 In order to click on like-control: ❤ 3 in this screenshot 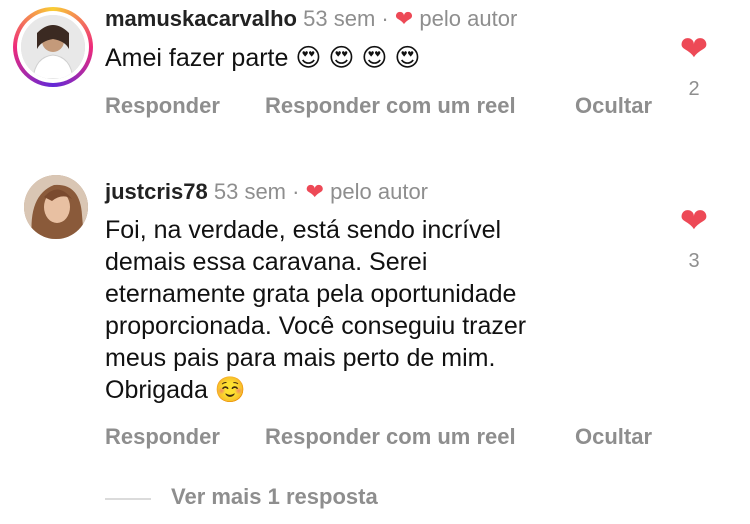, I will do `click(694, 238)`.